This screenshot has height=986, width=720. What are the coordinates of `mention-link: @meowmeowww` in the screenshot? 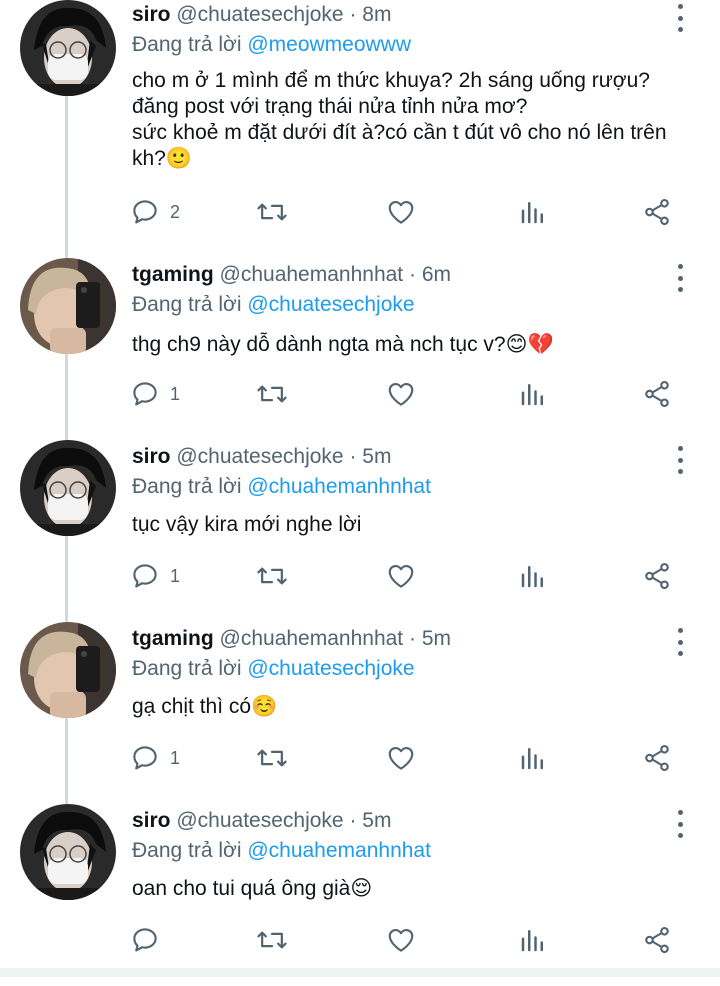 It's located at (329, 44).